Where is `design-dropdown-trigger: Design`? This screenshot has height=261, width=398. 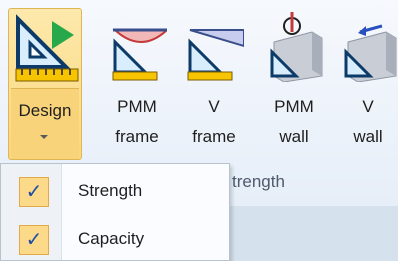
design-dropdown-trigger: Design is located at coordinates (45, 123).